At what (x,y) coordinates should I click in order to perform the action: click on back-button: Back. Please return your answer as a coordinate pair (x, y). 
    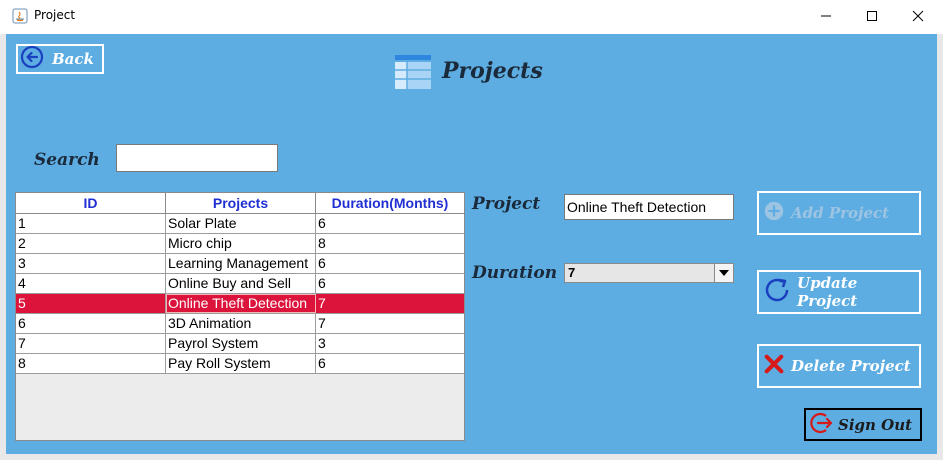
    Looking at the image, I should click on (60, 59).